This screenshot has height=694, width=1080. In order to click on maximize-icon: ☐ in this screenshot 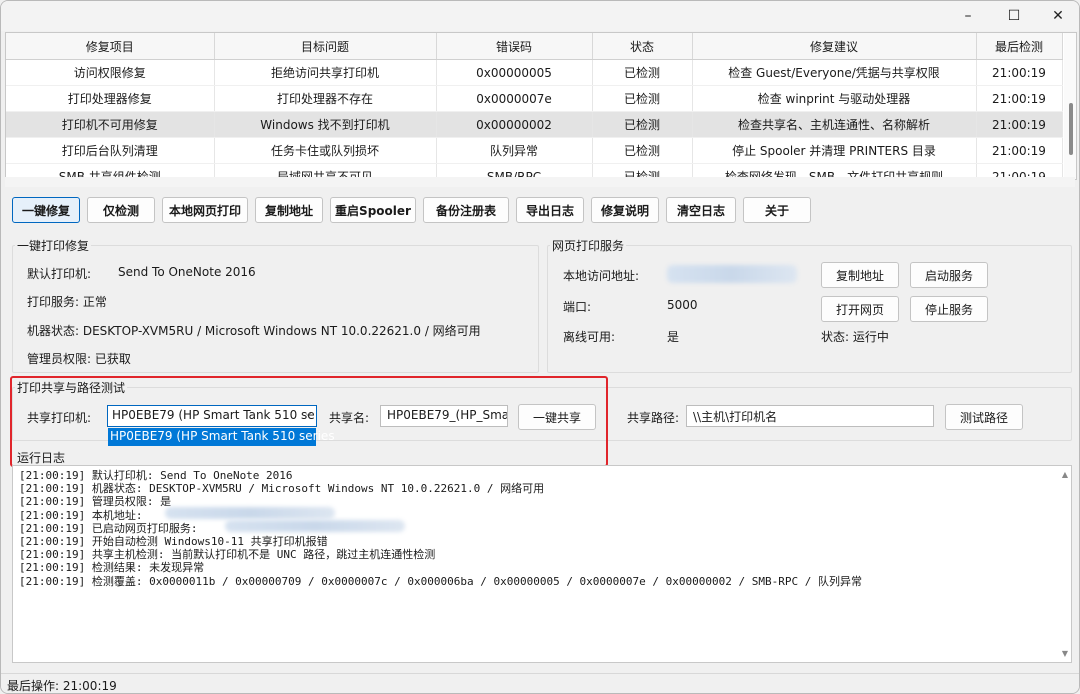, I will do `click(1014, 16)`.